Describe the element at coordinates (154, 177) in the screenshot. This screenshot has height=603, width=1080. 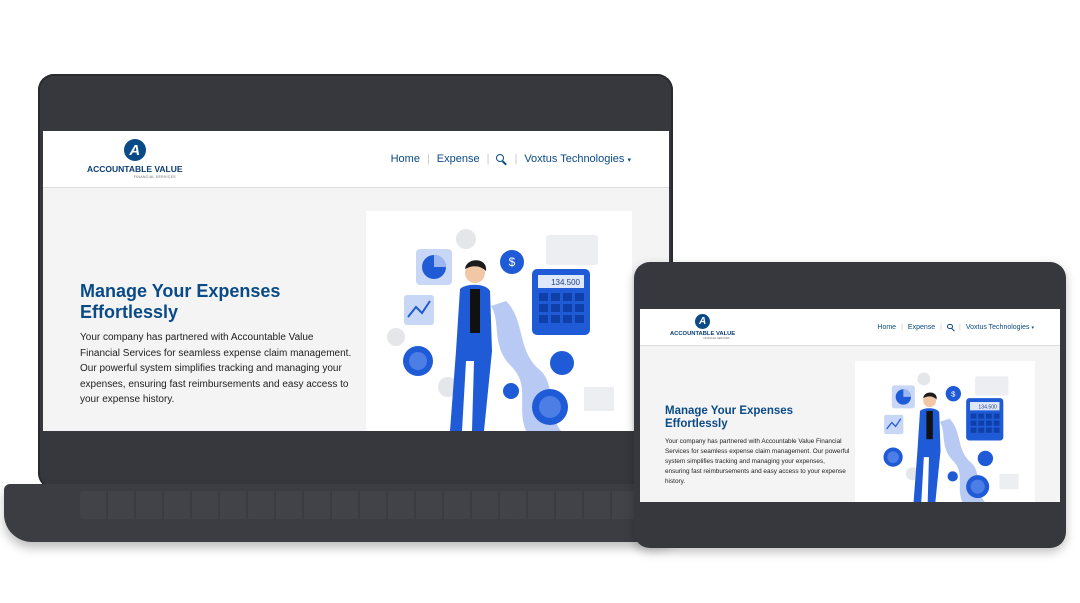
I see `brand-tagline: FINANCIAL SERVICES` at that location.